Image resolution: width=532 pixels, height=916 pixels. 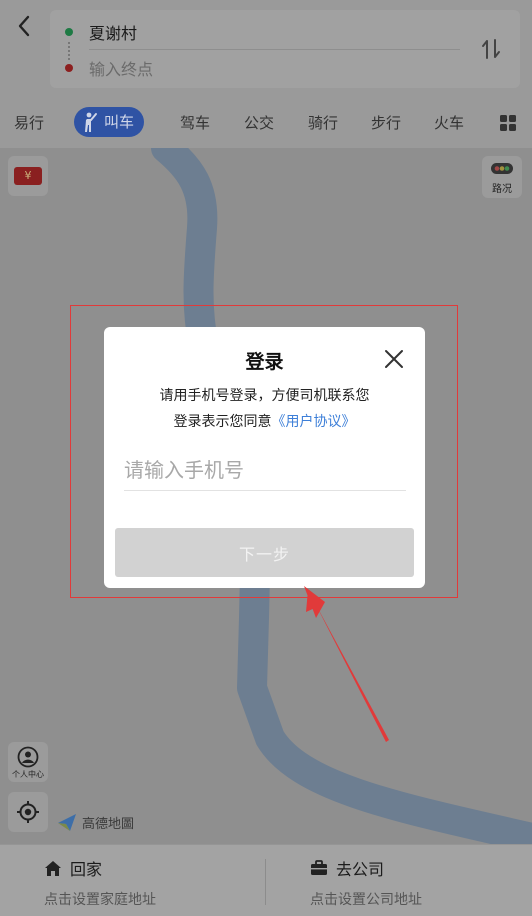 What do you see at coordinates (195, 123) in the screenshot?
I see `tab-drive: 驾车` at bounding box center [195, 123].